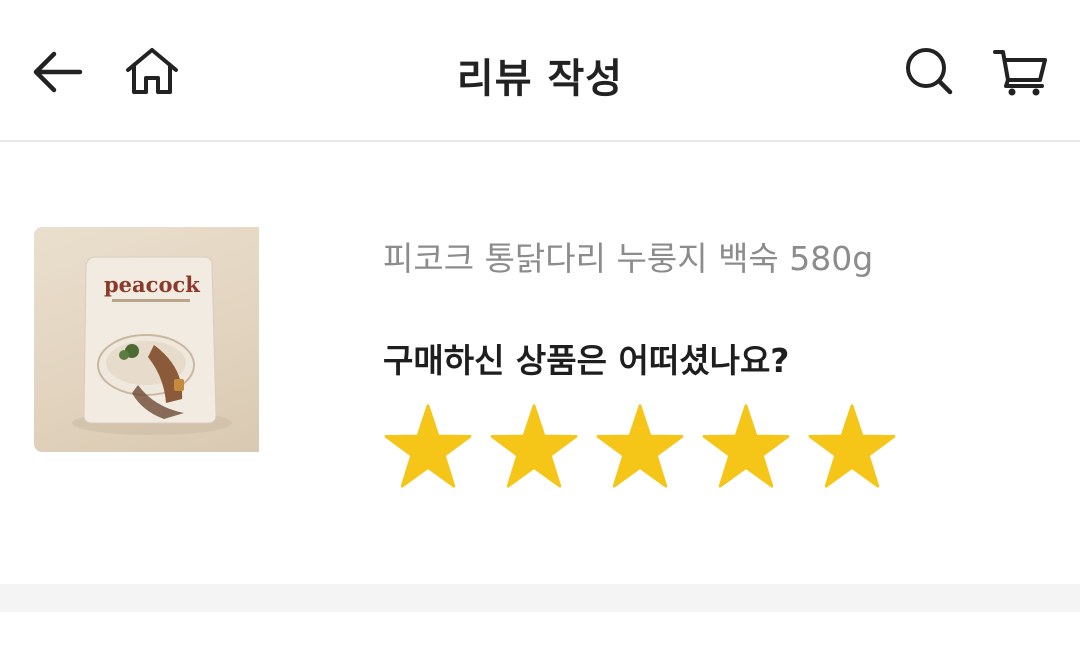 This screenshot has width=1080, height=664. What do you see at coordinates (746, 447) in the screenshot?
I see `star-4-icon` at bounding box center [746, 447].